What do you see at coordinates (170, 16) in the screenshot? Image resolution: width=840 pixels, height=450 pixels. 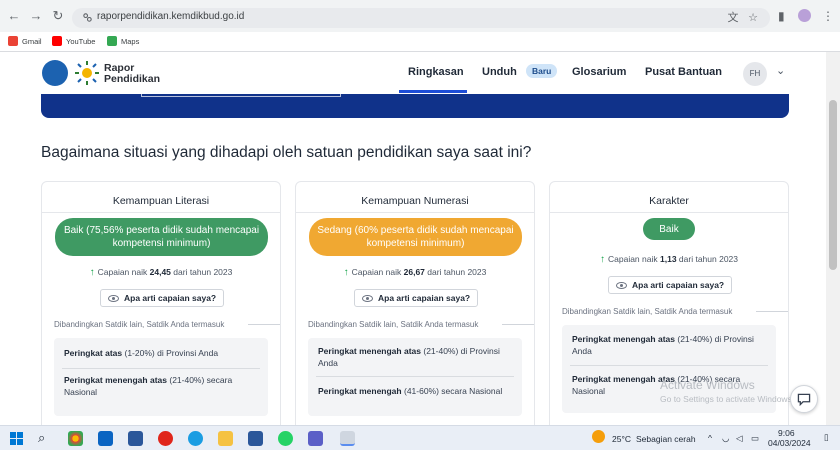 I see `url-text: raporpendidikan.kemdikbud.go.id` at bounding box center [170, 16].